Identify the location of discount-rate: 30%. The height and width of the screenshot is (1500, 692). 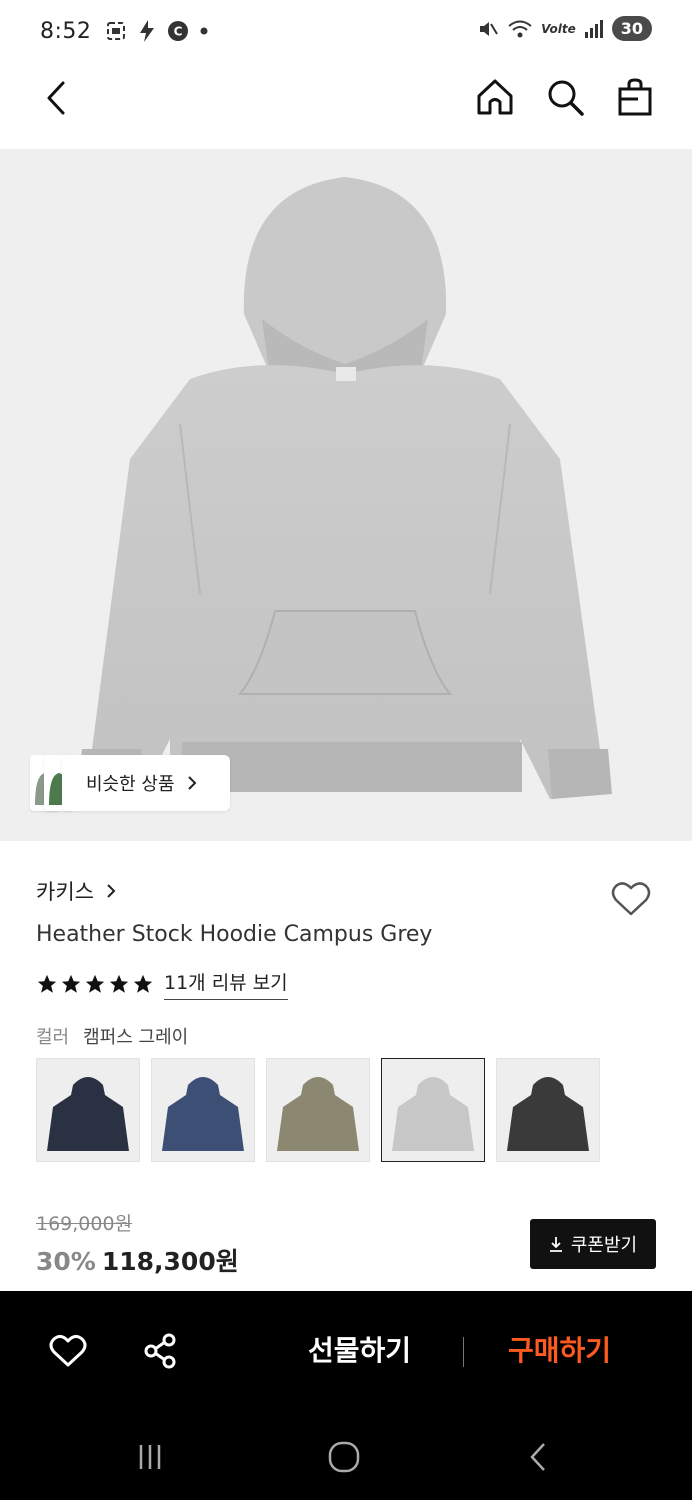
(66, 1261).